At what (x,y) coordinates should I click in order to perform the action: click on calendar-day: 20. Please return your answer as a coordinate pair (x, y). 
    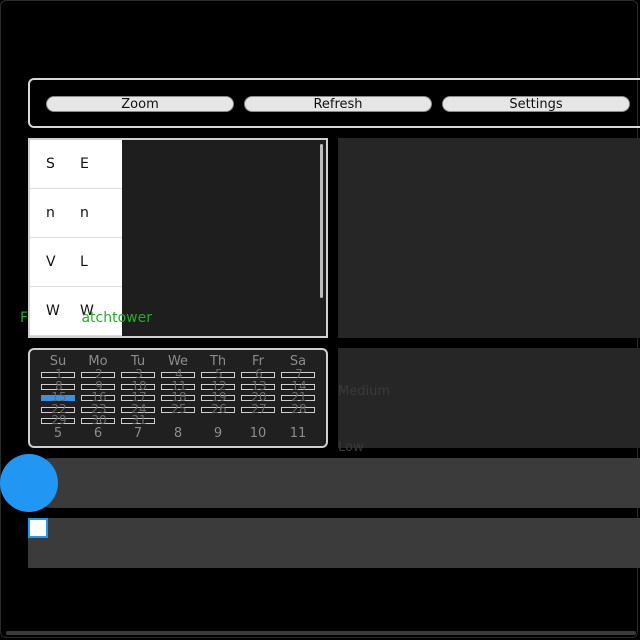
    Looking at the image, I should click on (258, 397).